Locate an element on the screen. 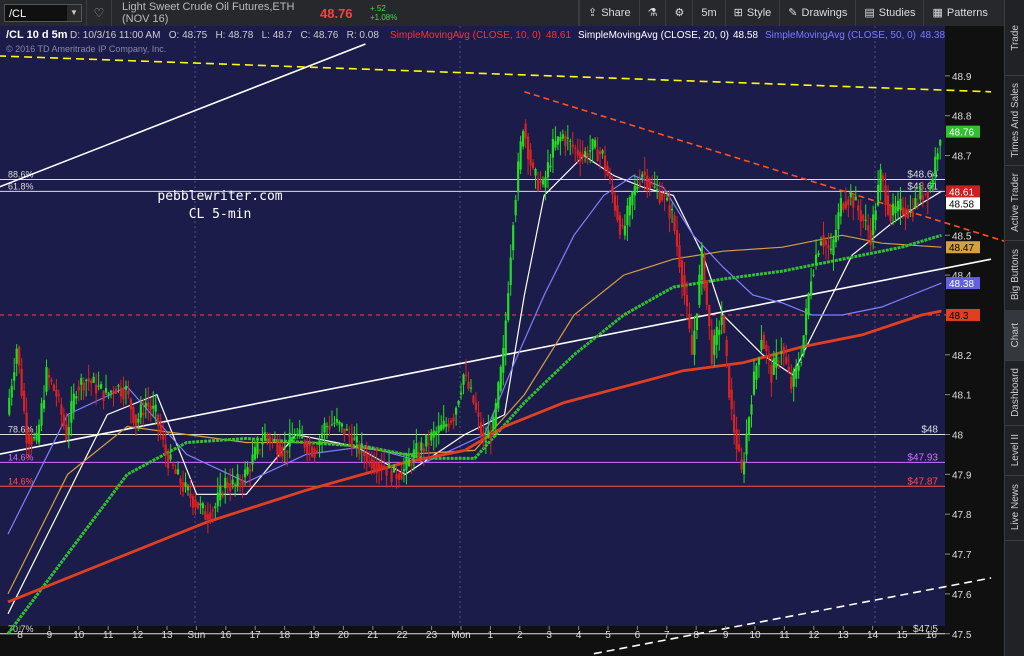 This screenshot has width=1024, height=656. x-tick-label: 18 is located at coordinates (285, 635).